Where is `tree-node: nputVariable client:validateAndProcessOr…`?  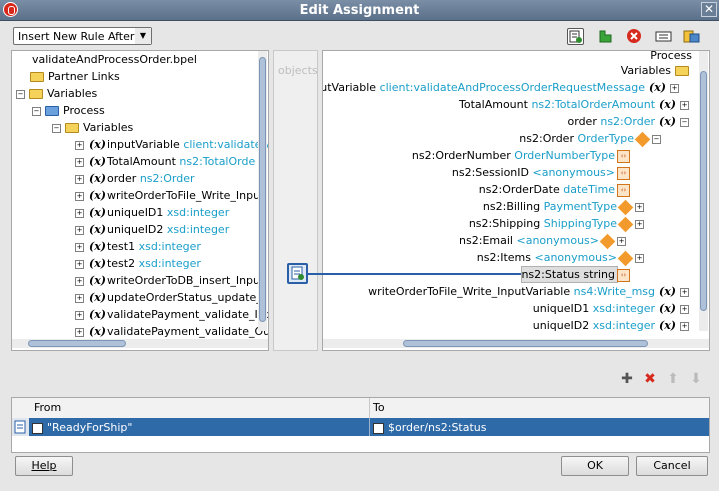
tree-node: nputVariable client:validateAndProcessOr… is located at coordinates (503, 88).